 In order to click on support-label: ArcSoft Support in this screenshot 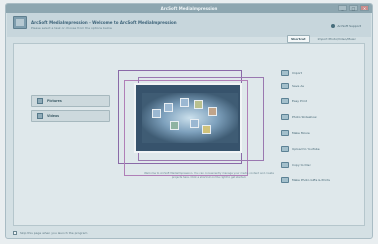, I will do `click(349, 26)`.